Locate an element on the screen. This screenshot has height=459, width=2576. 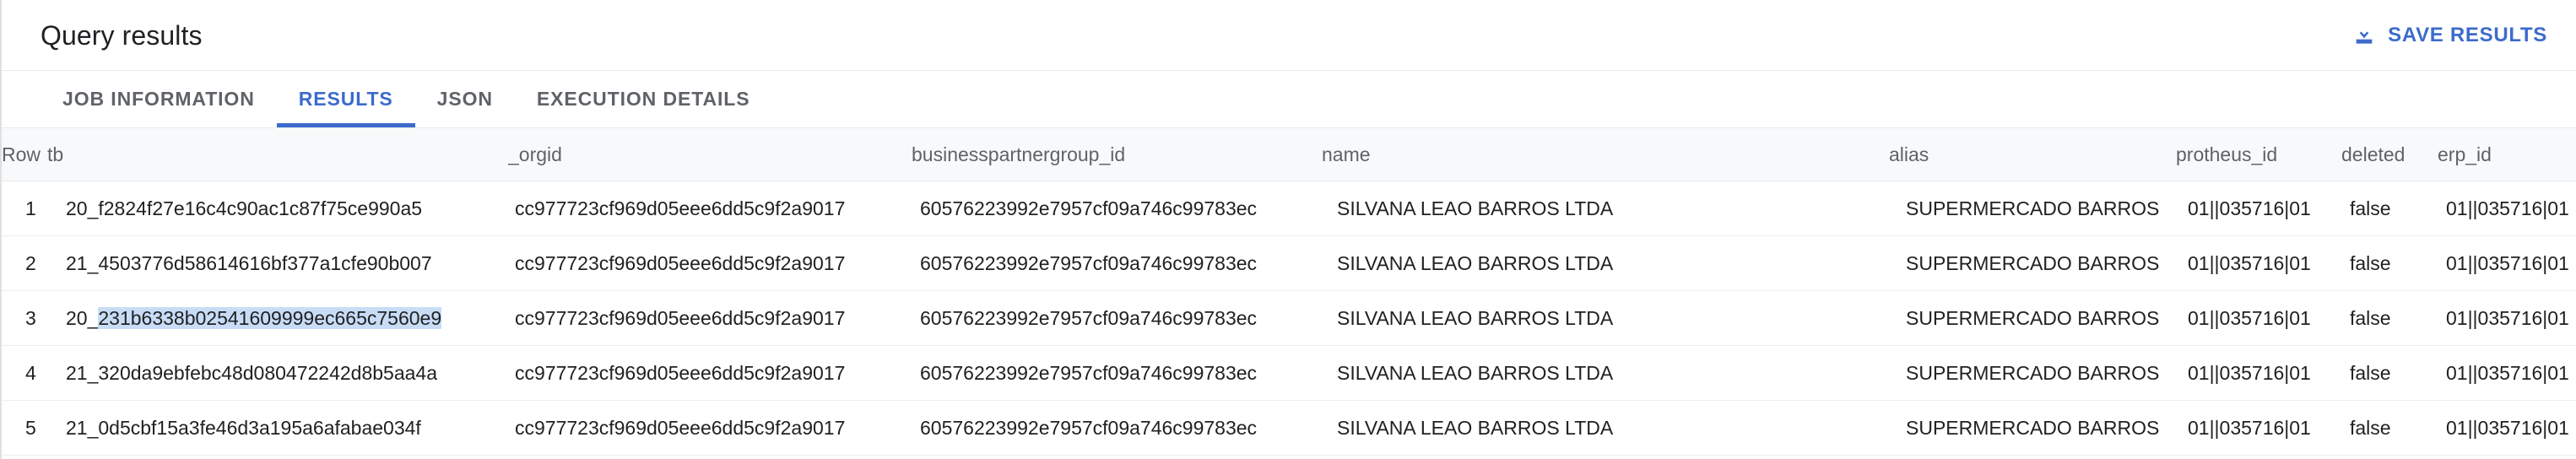
cell-tb: 20_231b6338b02541609999ec665c7560e9 is located at coordinates (277, 318).